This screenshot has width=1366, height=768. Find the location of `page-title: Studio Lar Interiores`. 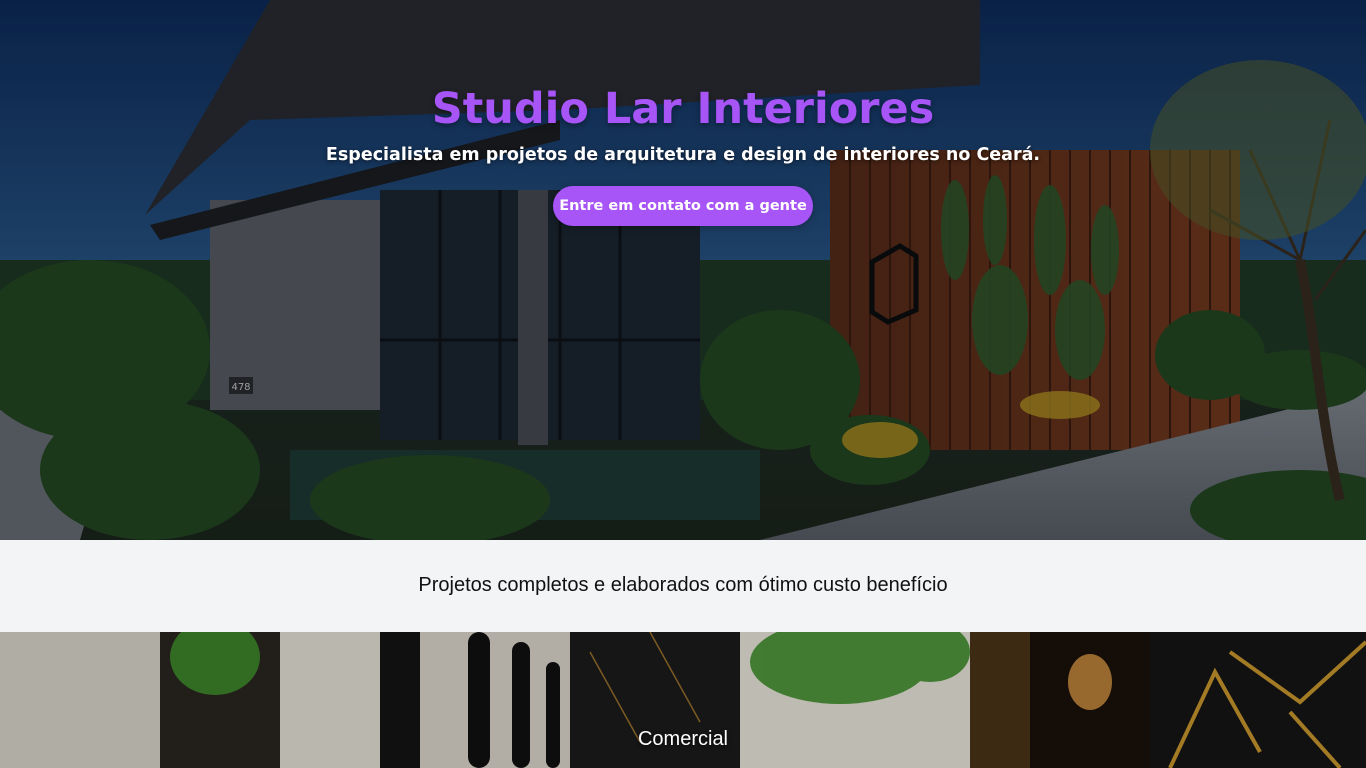

page-title: Studio Lar Interiores is located at coordinates (683, 109).